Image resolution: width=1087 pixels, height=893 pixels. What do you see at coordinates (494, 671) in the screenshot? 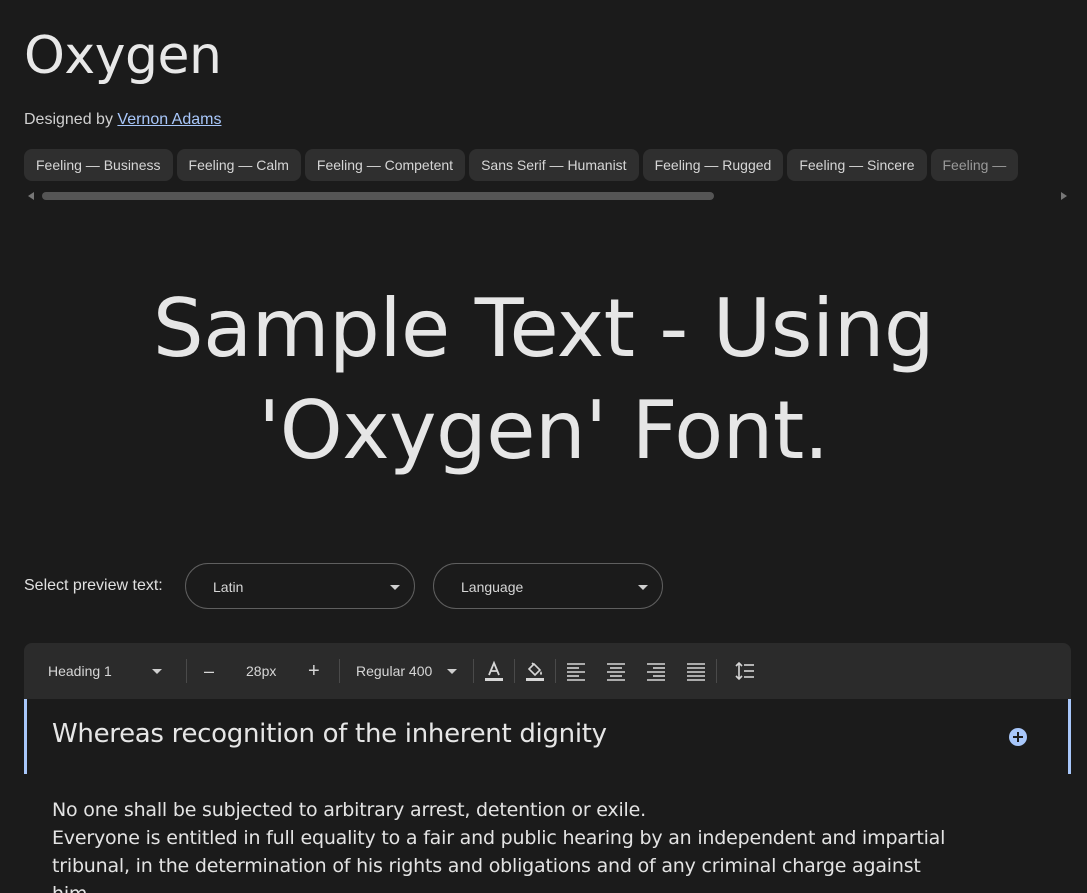
I see `text-color-icon` at bounding box center [494, 671].